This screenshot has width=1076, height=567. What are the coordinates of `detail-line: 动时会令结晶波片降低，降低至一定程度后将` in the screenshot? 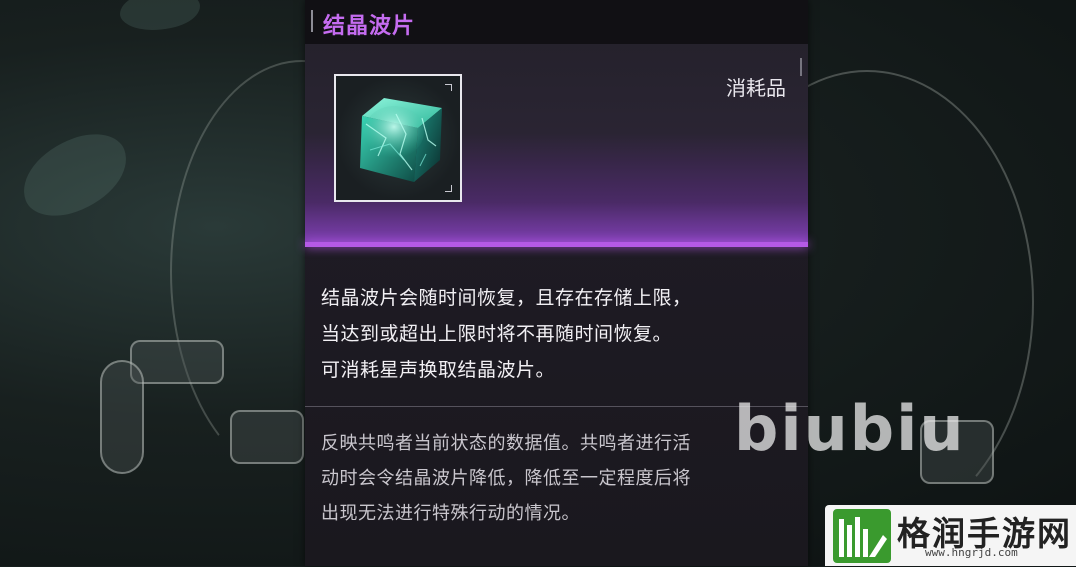 It's located at (506, 478).